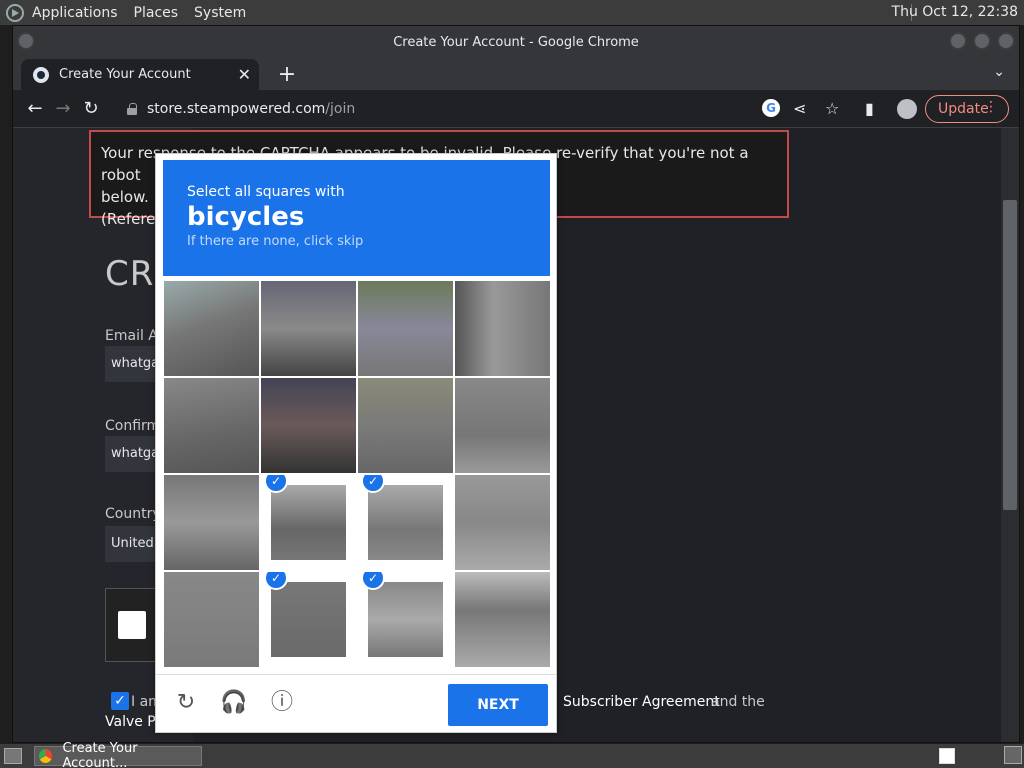 This screenshot has height=768, width=1024. I want to click on update-button: Update ⋮, so click(967, 109).